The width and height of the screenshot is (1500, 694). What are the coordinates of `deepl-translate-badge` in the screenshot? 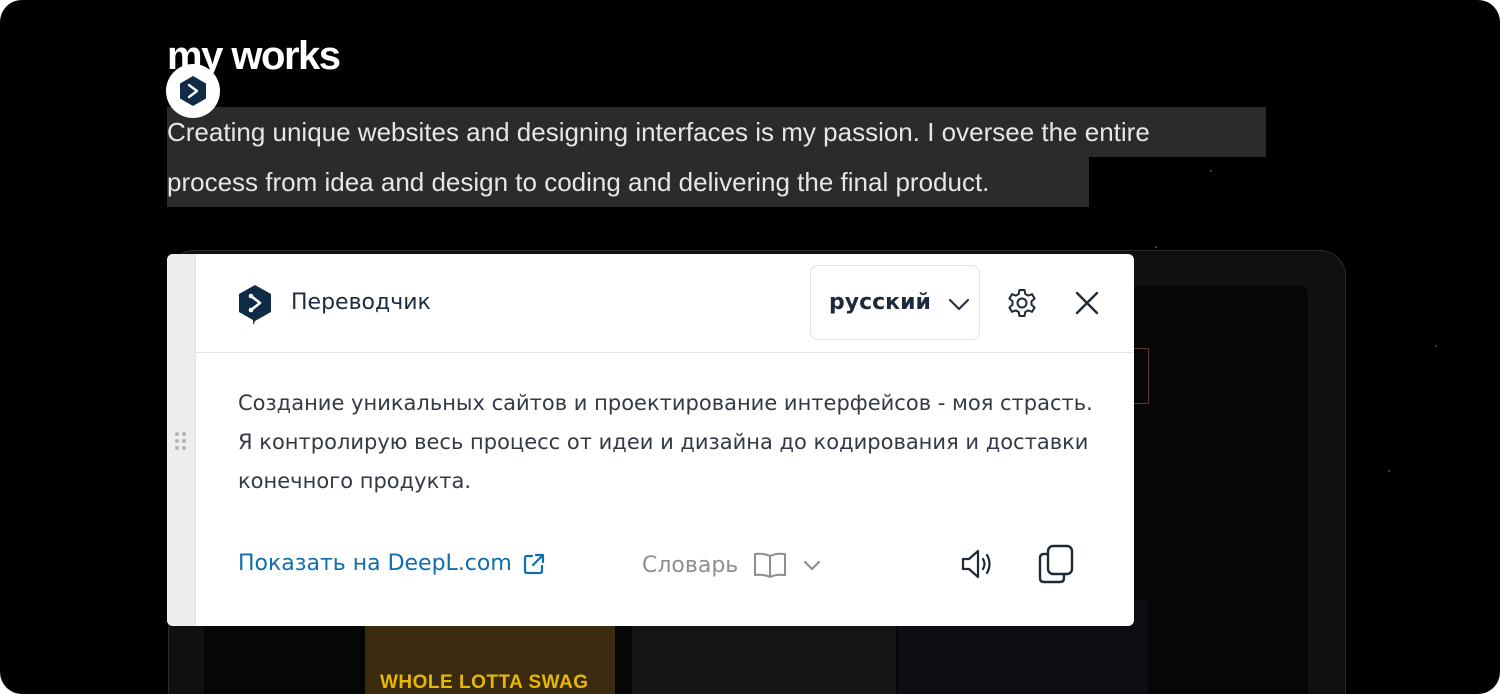 It's located at (193, 91).